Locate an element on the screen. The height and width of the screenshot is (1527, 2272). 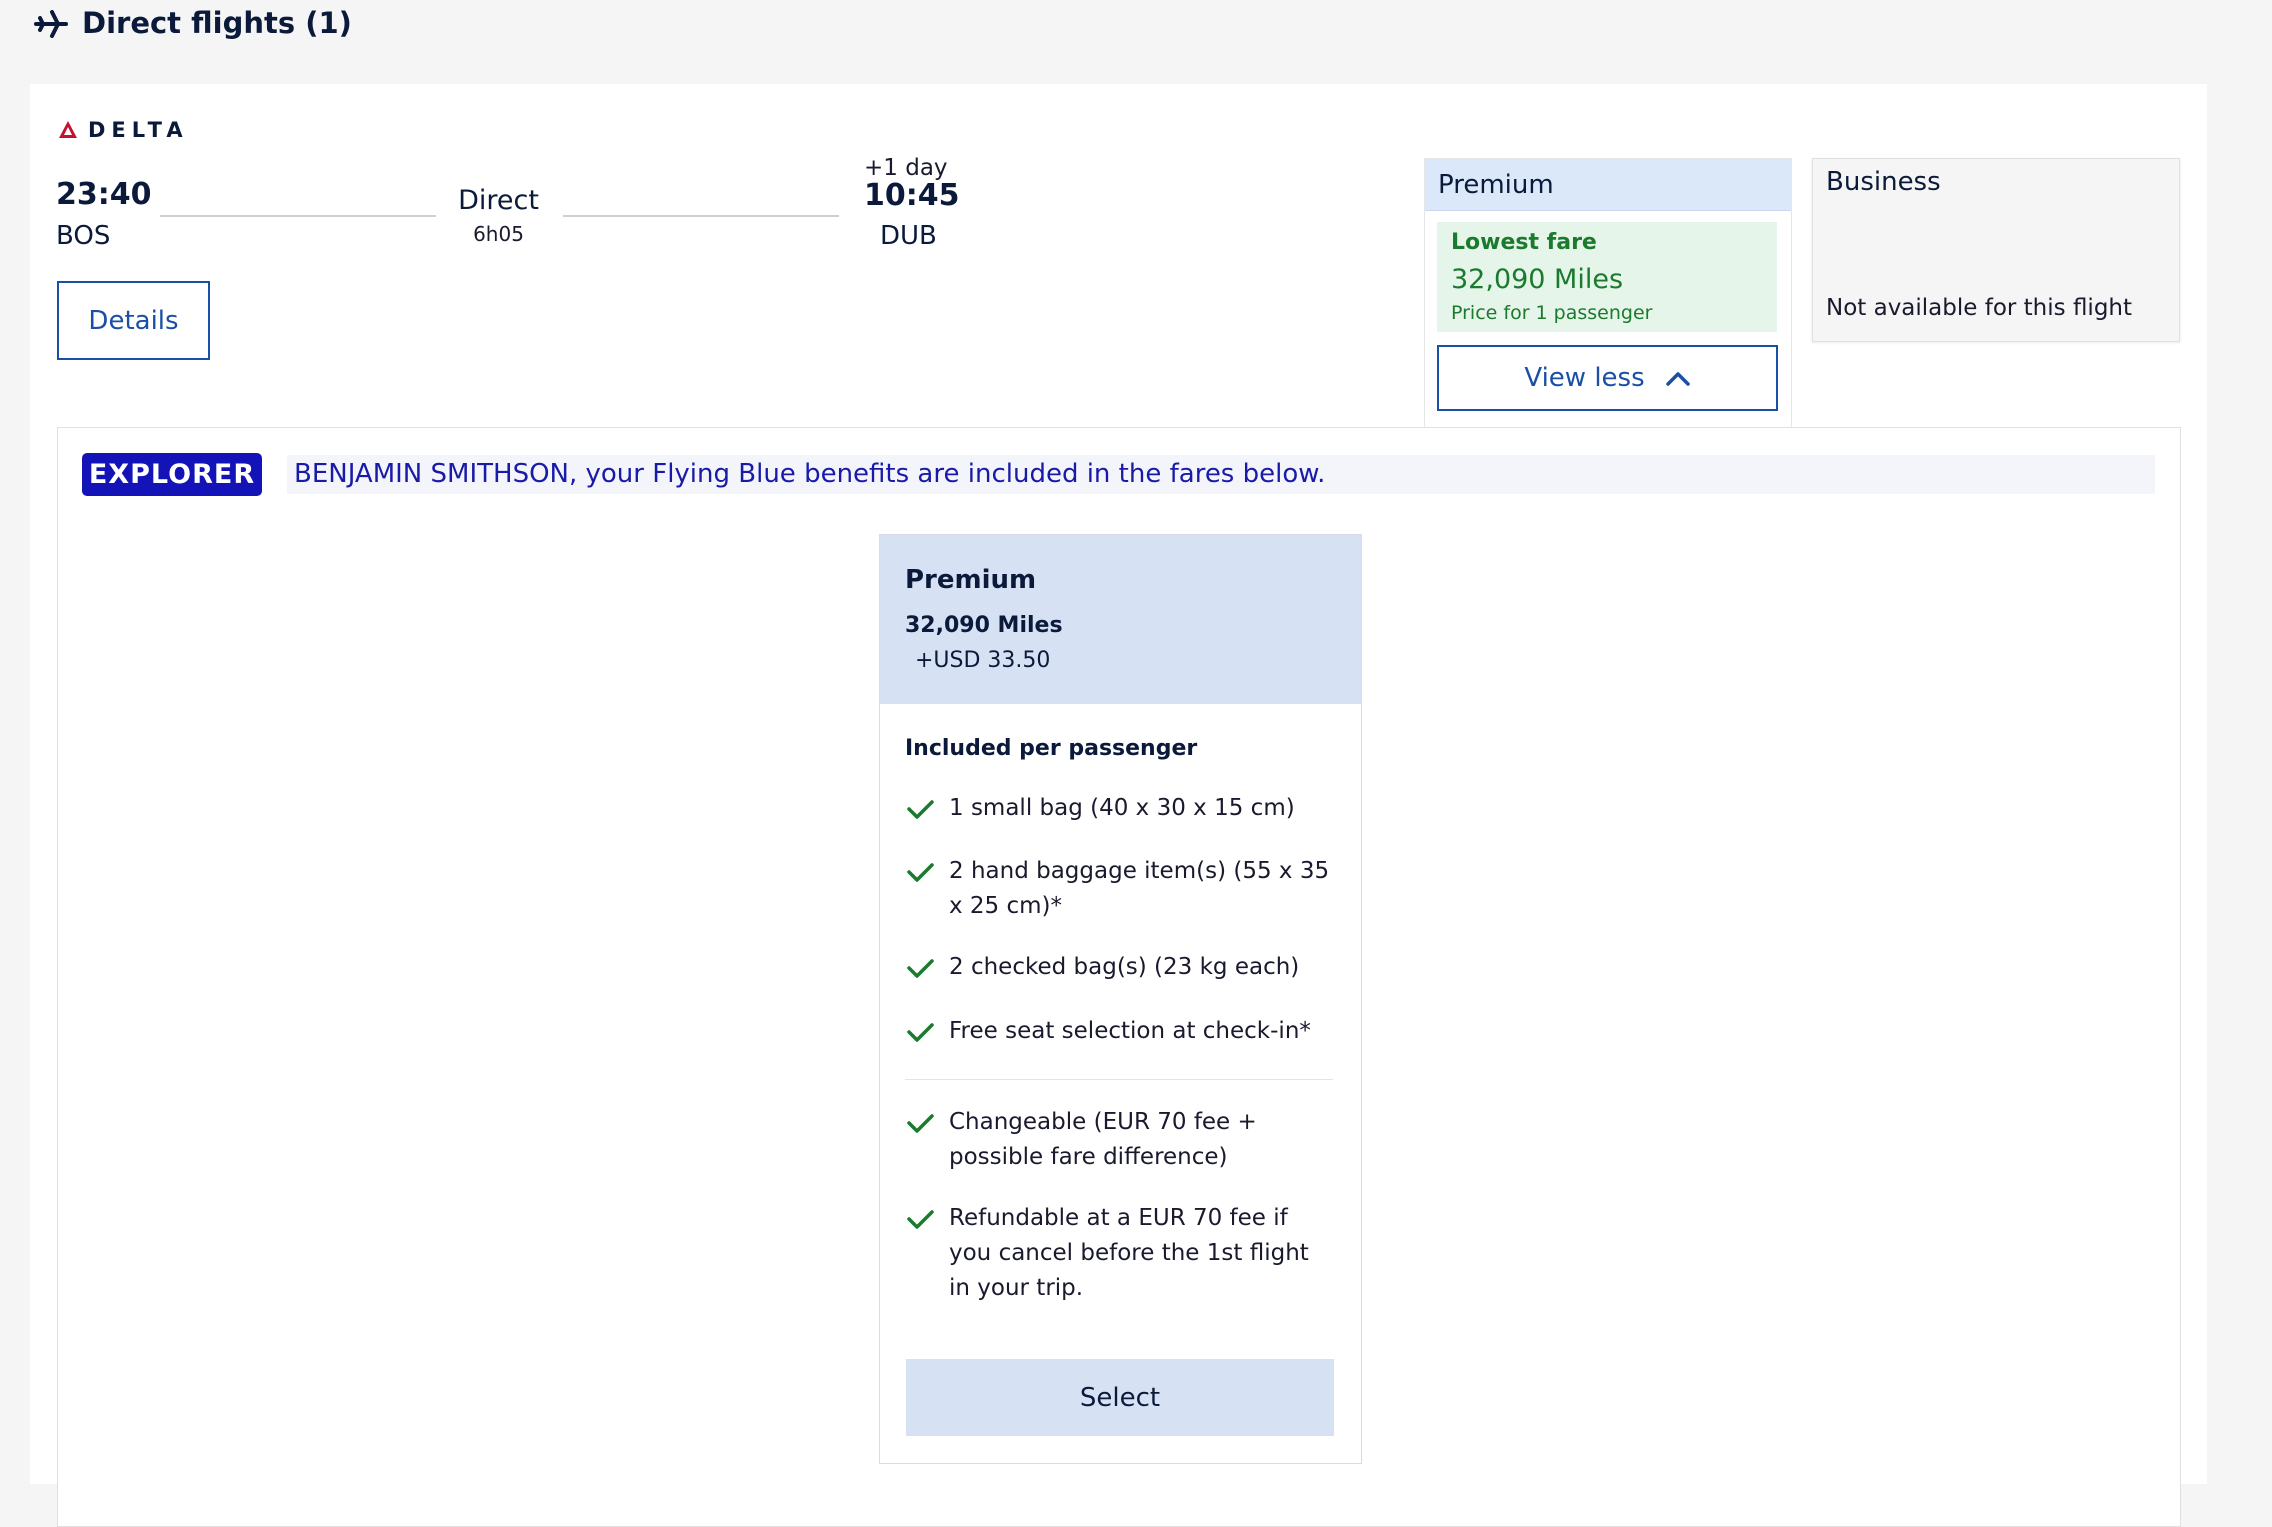
flight-duration: 6h05 is located at coordinates (498, 234).